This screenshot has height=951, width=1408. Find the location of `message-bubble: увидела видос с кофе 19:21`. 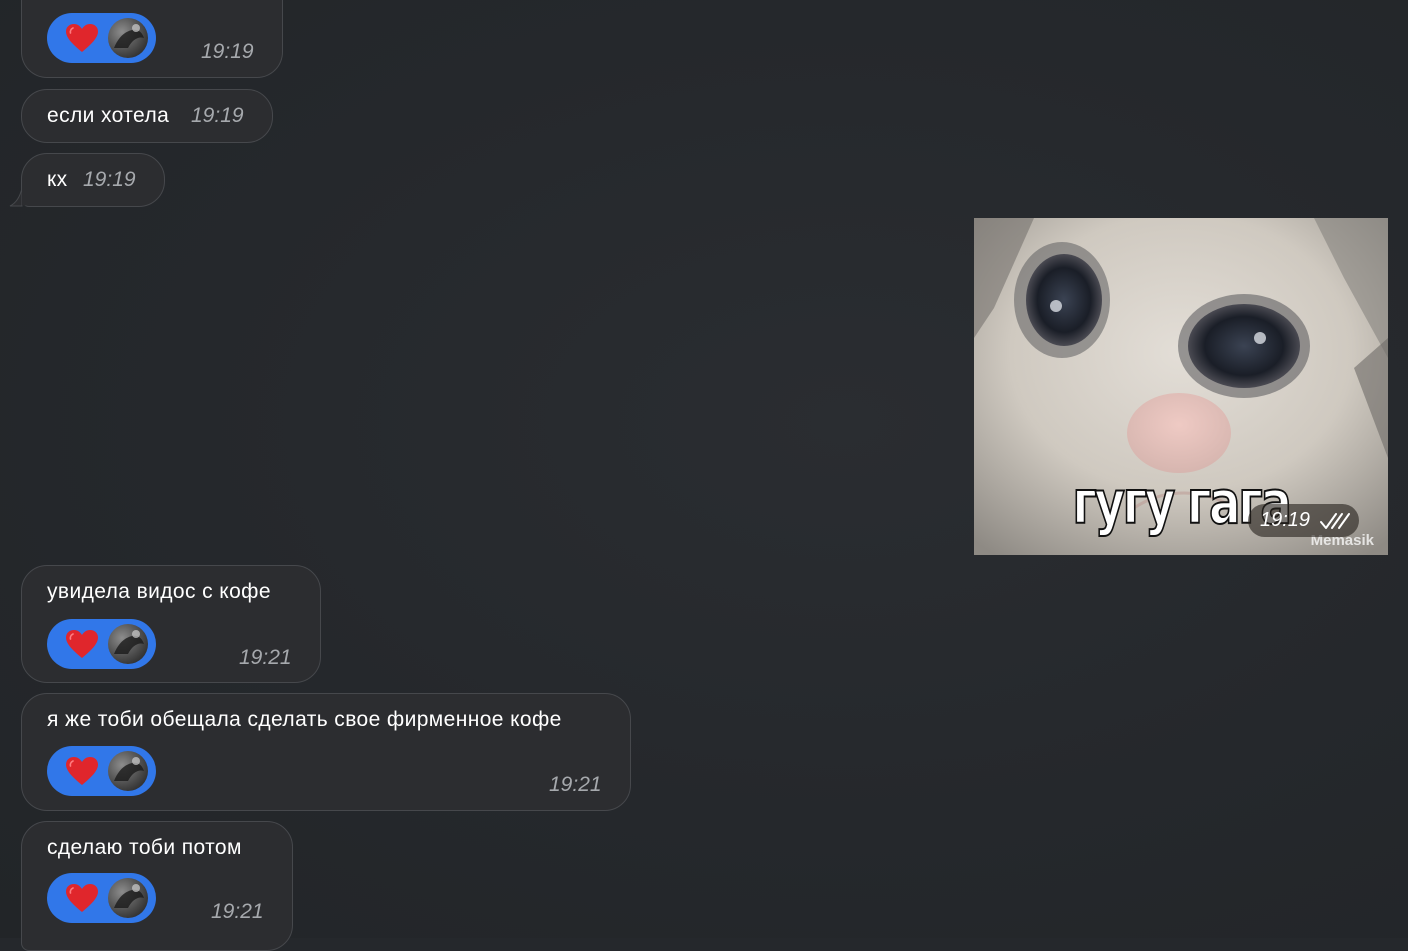

message-bubble: увидела видос с кофе 19:21 is located at coordinates (171, 624).